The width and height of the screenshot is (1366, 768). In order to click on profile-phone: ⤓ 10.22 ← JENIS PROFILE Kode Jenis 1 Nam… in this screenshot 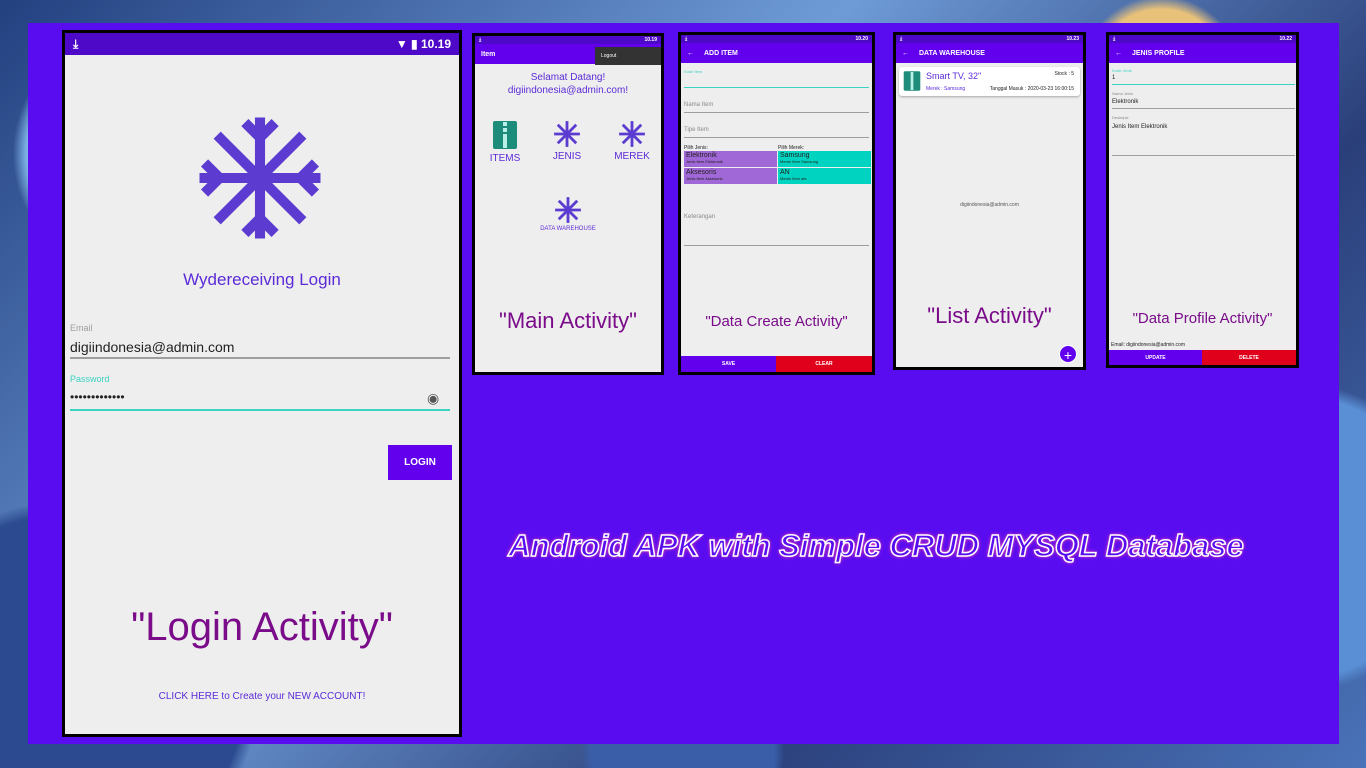, I will do `click(1202, 200)`.